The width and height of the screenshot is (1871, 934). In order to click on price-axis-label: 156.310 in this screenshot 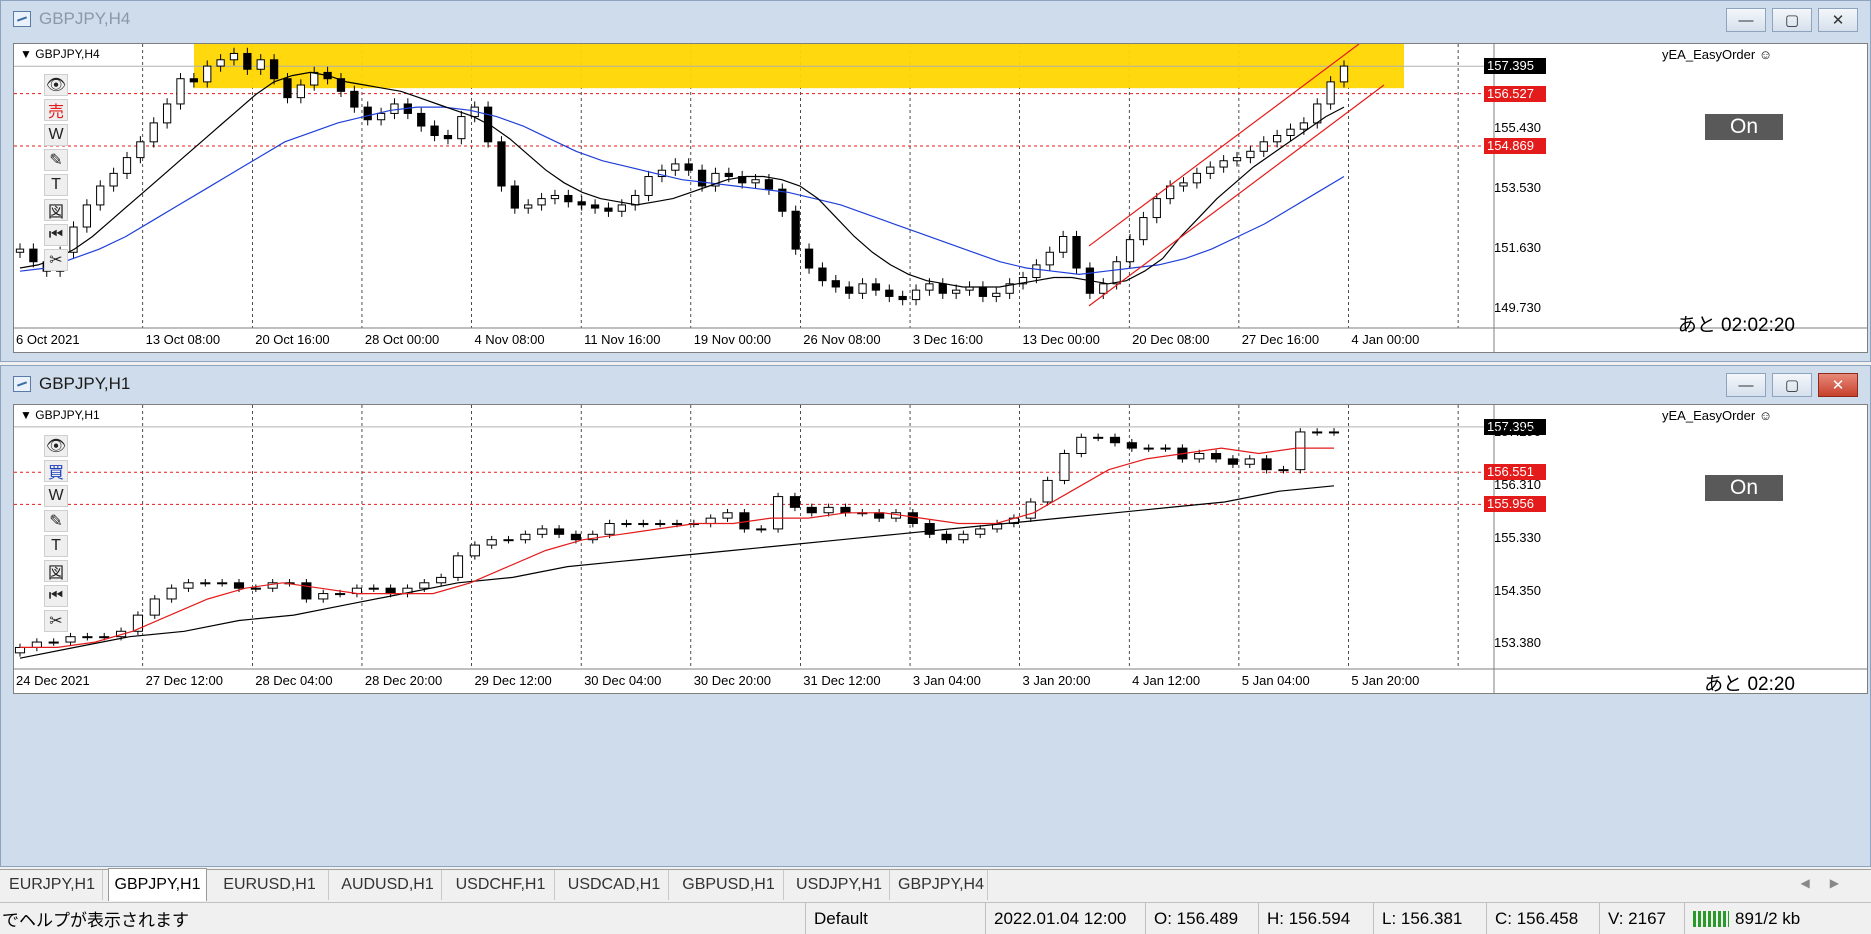, I will do `click(1517, 485)`.